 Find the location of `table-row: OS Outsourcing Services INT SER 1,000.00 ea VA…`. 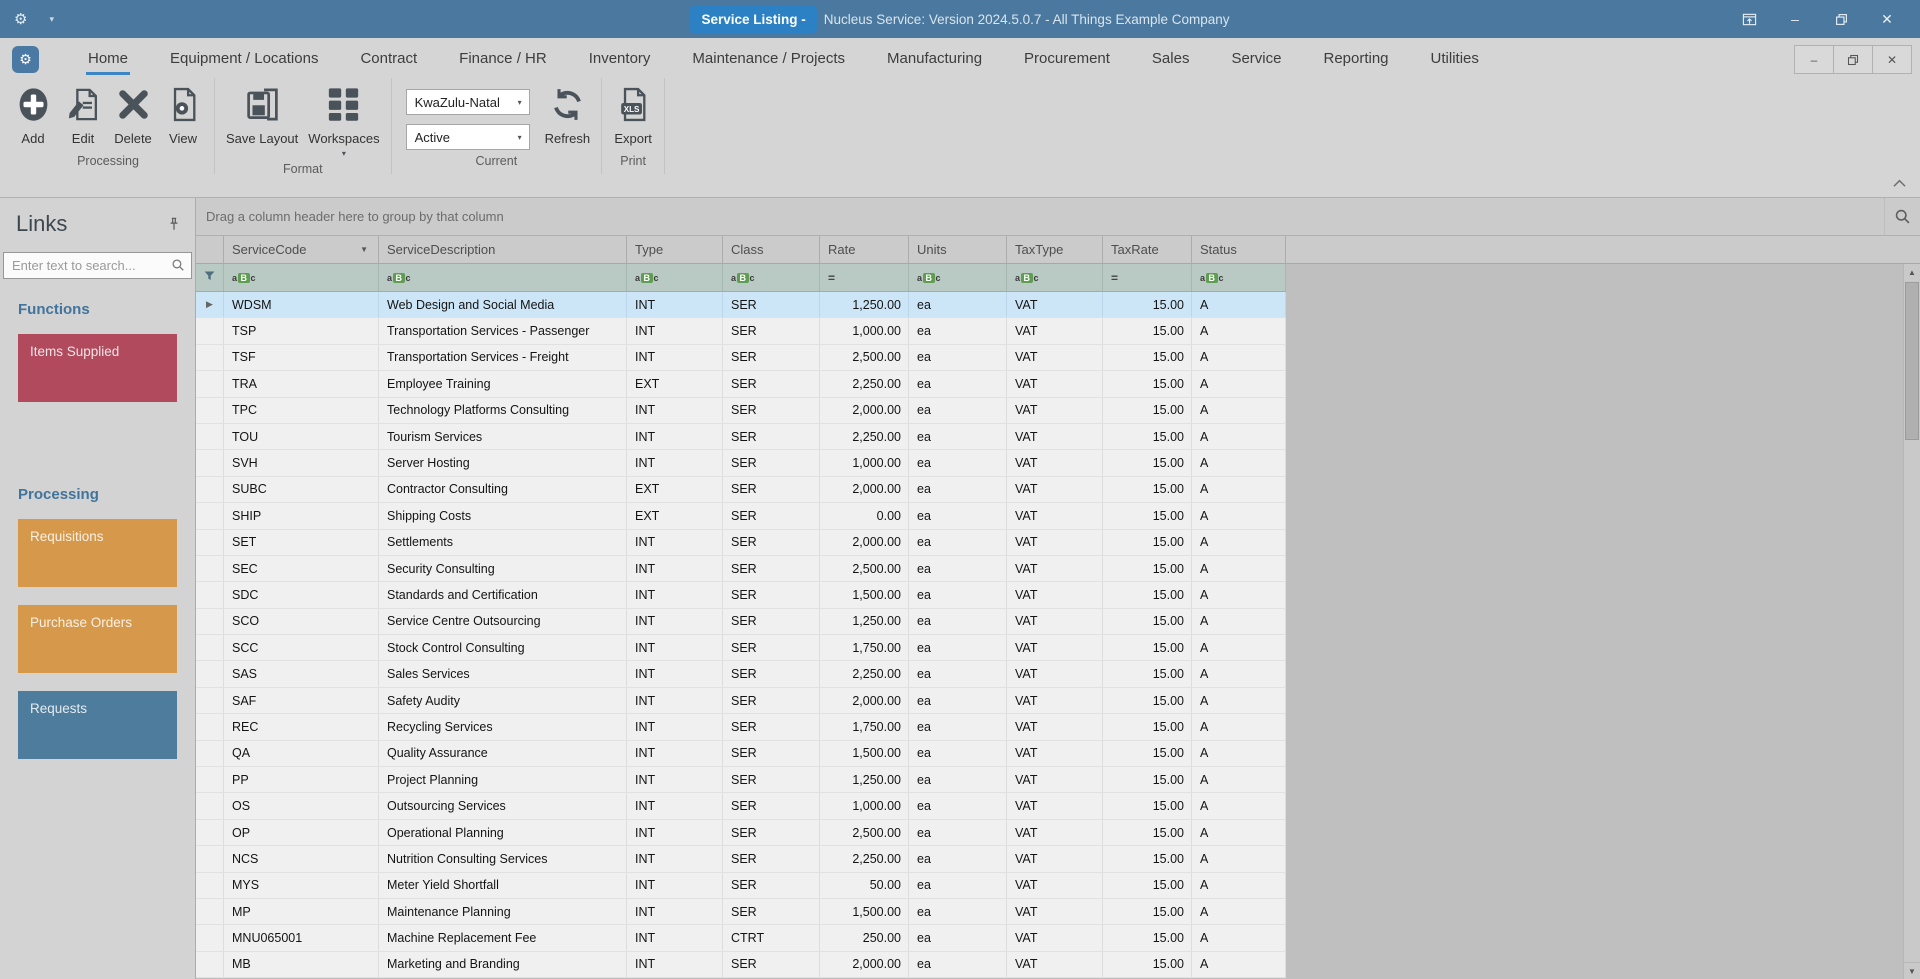

table-row: OS Outsourcing Services INT SER 1,000.00 ea VA… is located at coordinates (741, 806).